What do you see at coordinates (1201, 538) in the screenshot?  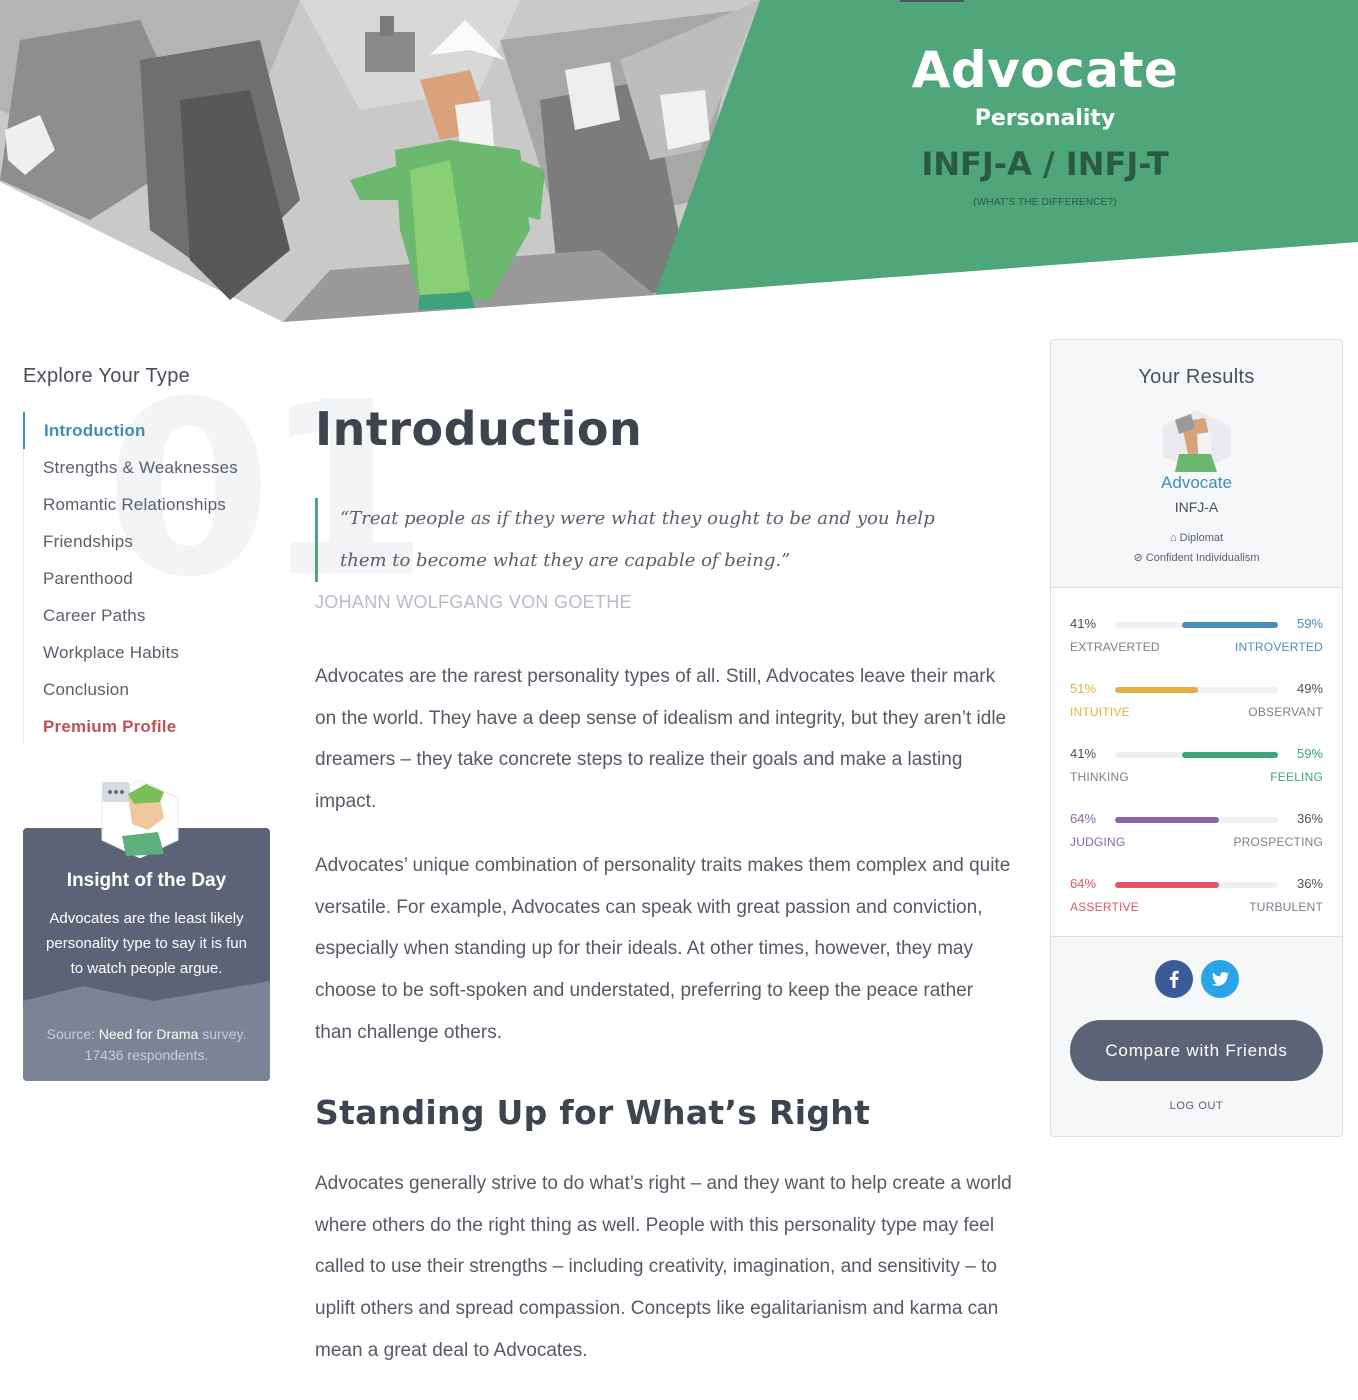 I see `result-role-label: Diplomat` at bounding box center [1201, 538].